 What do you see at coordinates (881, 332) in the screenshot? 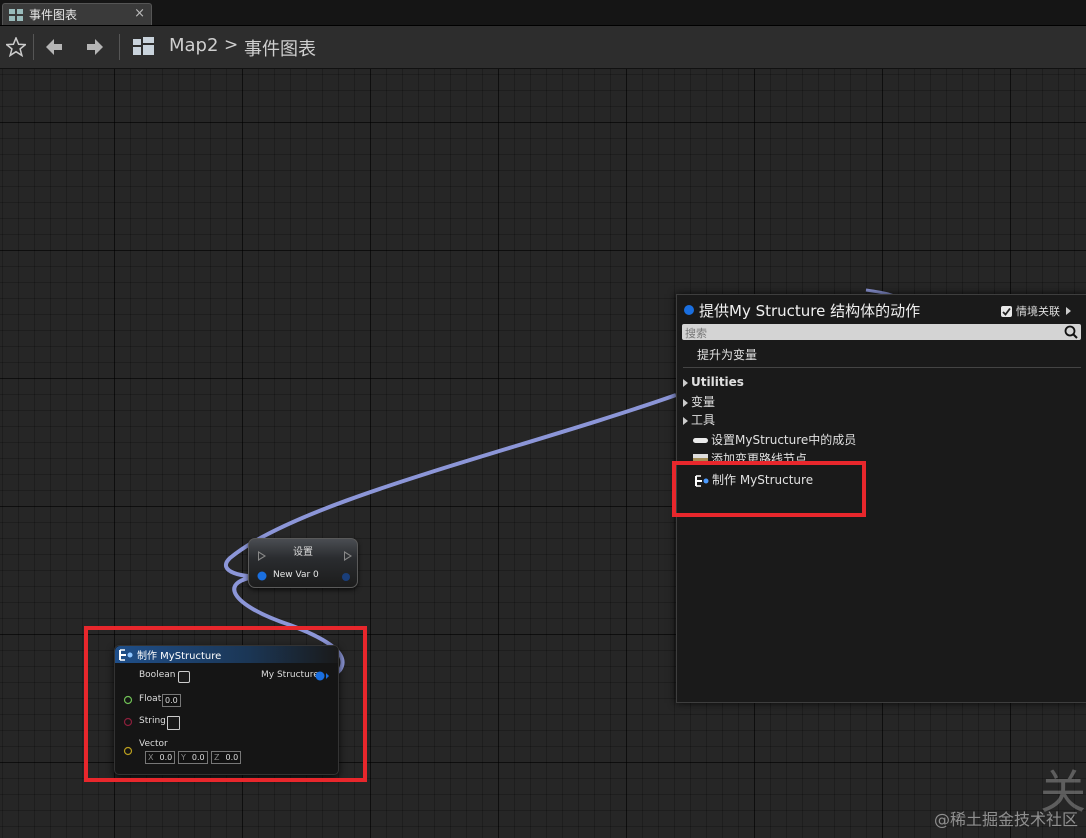
I see `search-input: 搜索` at bounding box center [881, 332].